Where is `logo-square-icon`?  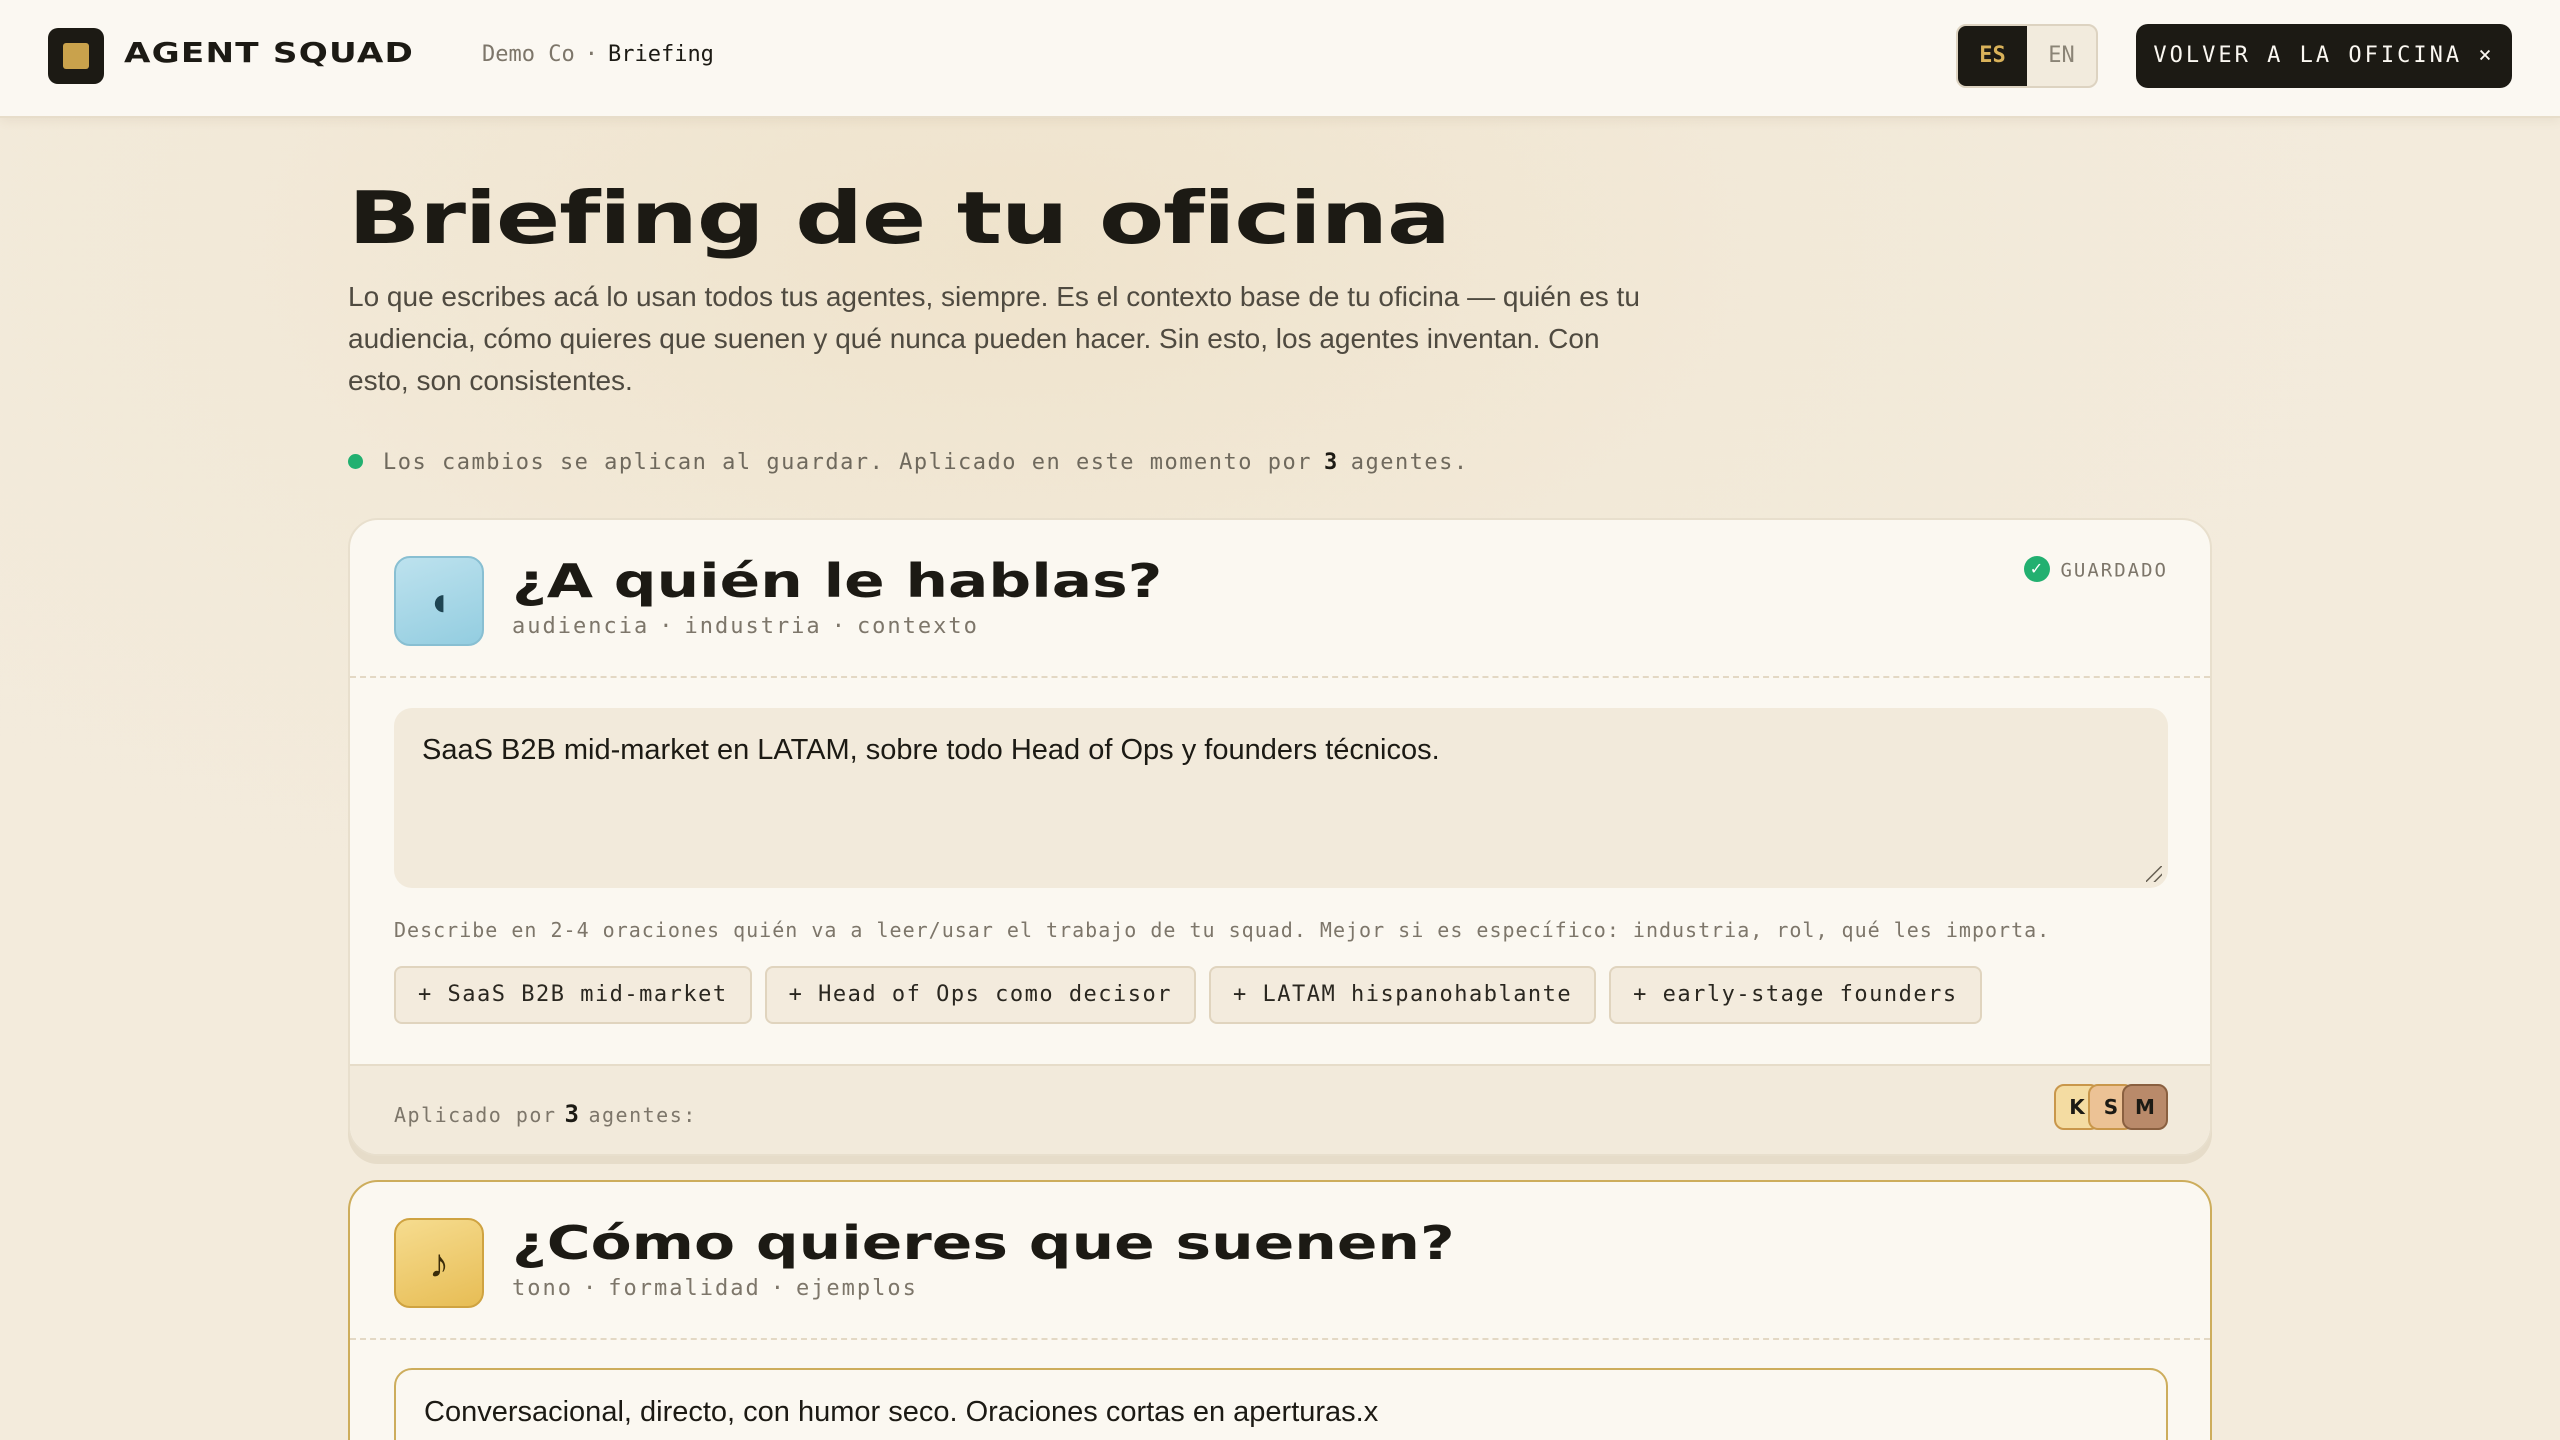 logo-square-icon is located at coordinates (76, 56).